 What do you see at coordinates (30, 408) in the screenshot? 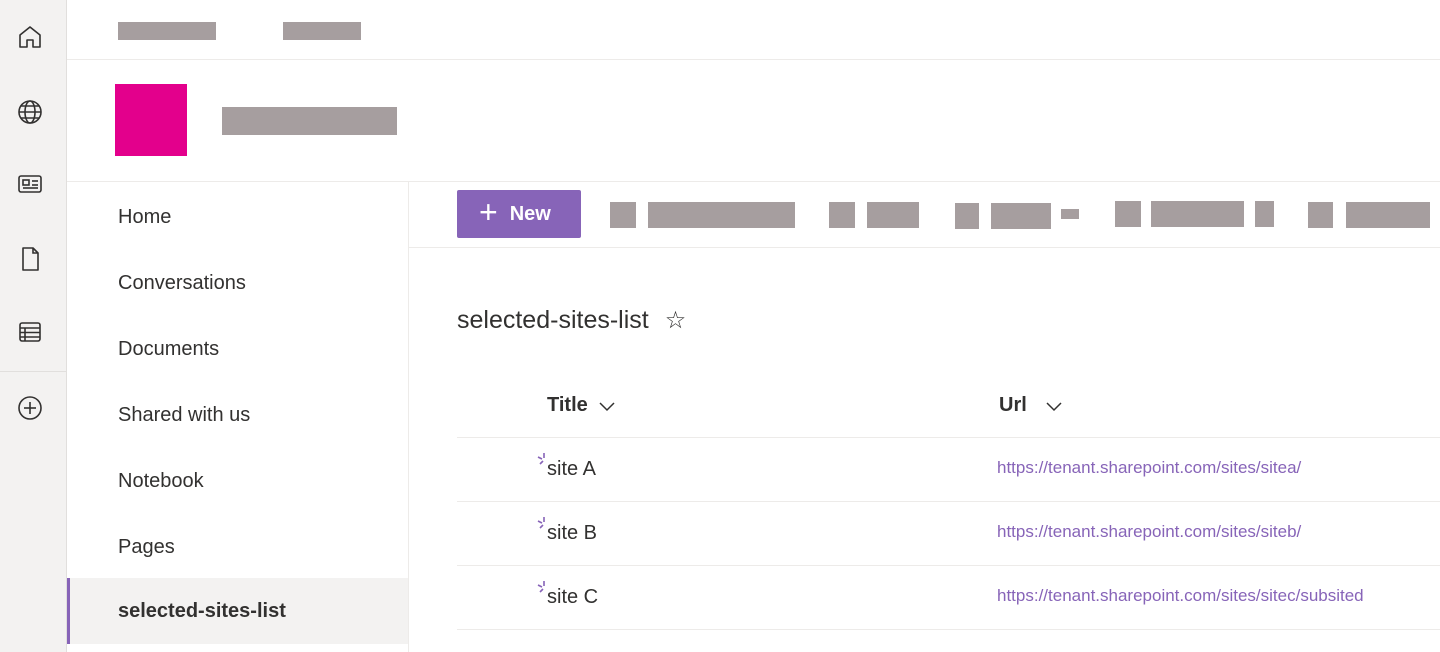
I see `add-circle-icon` at bounding box center [30, 408].